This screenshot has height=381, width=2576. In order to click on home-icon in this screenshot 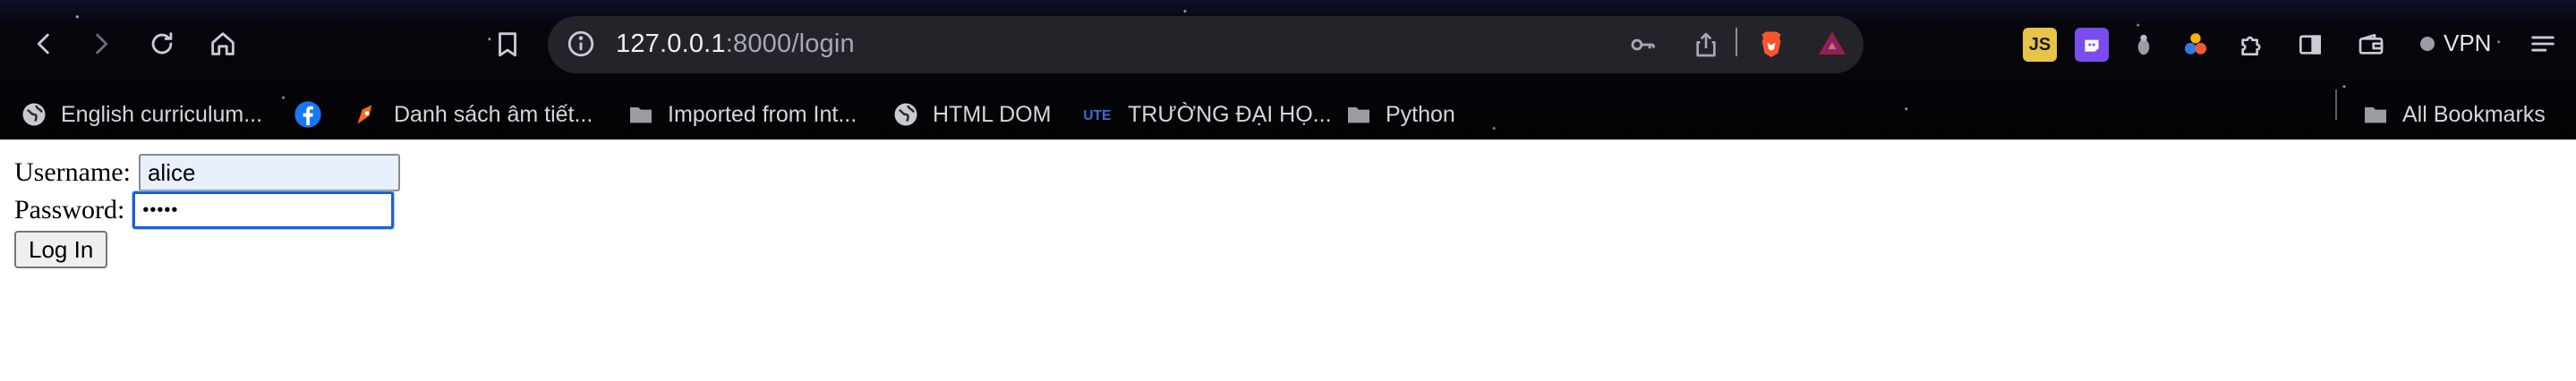, I will do `click(222, 43)`.